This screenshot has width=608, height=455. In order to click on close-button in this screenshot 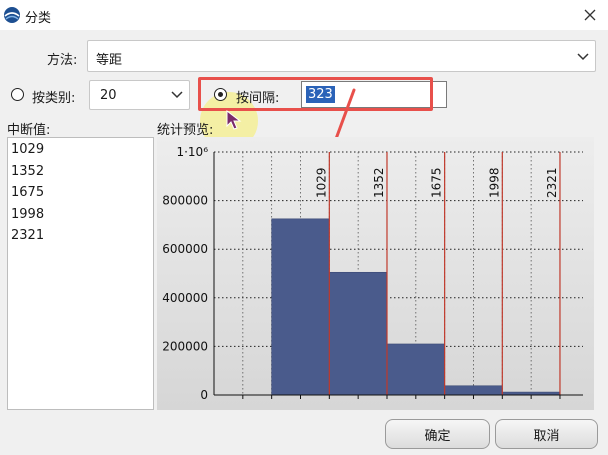, I will do `click(590, 15)`.